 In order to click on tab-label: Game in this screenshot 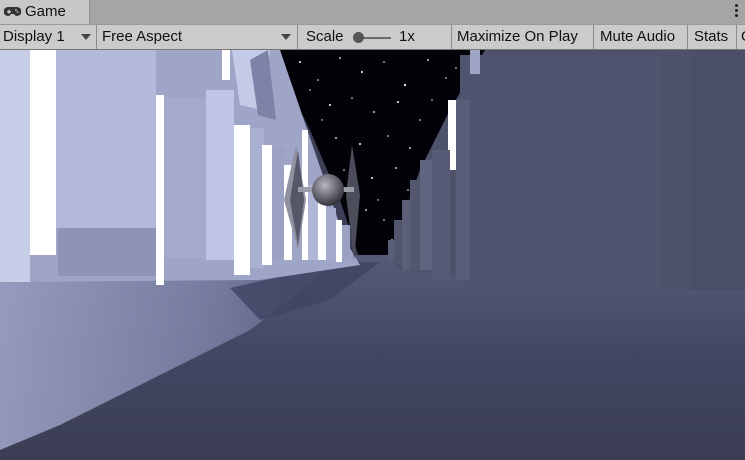, I will do `click(45, 11)`.